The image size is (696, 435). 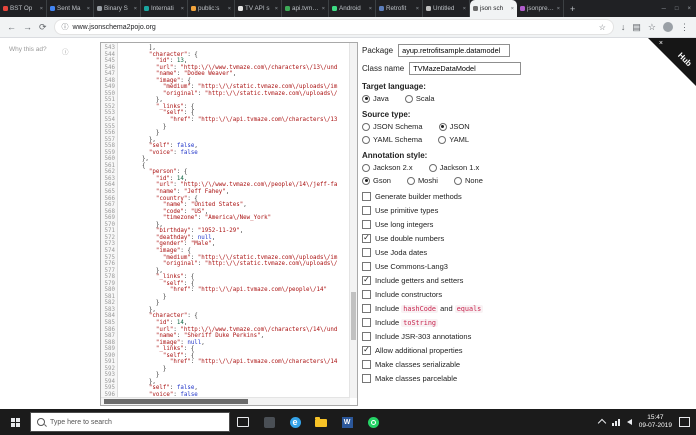 What do you see at coordinates (287, 8) in the screenshot?
I see `tab-favicon` at bounding box center [287, 8].